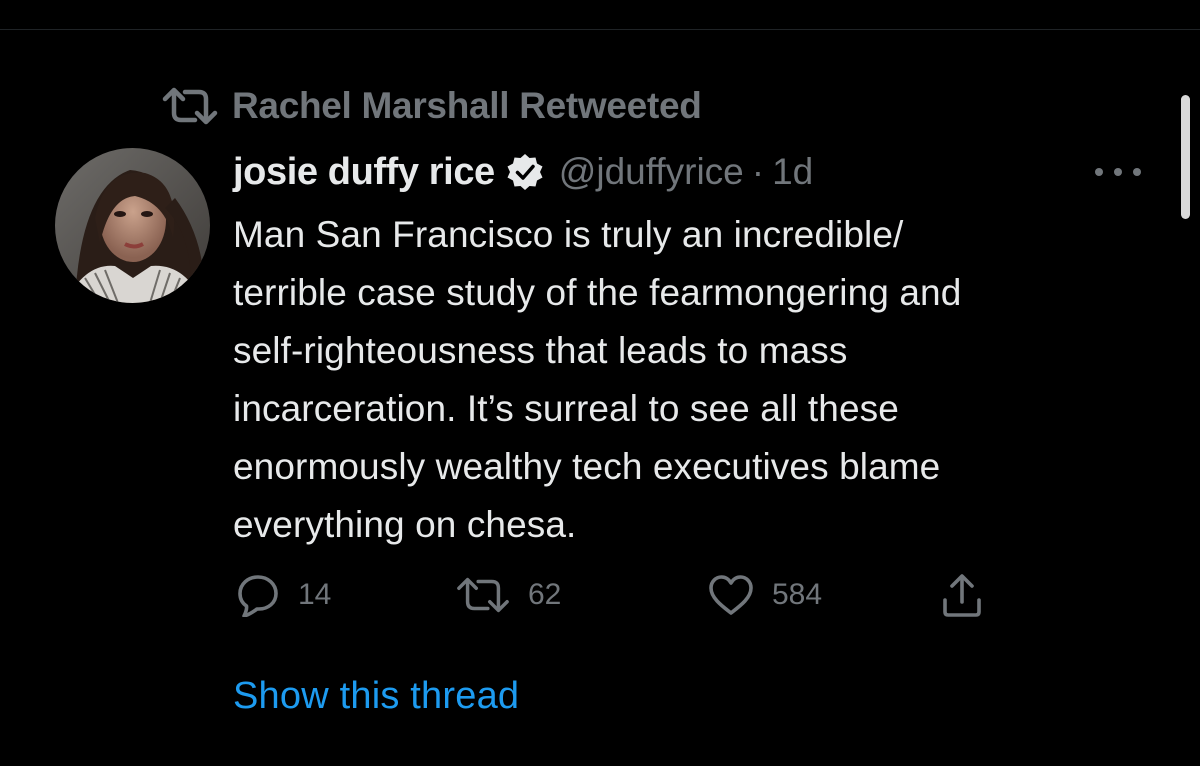 This screenshot has width=1200, height=766. What do you see at coordinates (283, 595) in the screenshot?
I see `reply-button: 14` at bounding box center [283, 595].